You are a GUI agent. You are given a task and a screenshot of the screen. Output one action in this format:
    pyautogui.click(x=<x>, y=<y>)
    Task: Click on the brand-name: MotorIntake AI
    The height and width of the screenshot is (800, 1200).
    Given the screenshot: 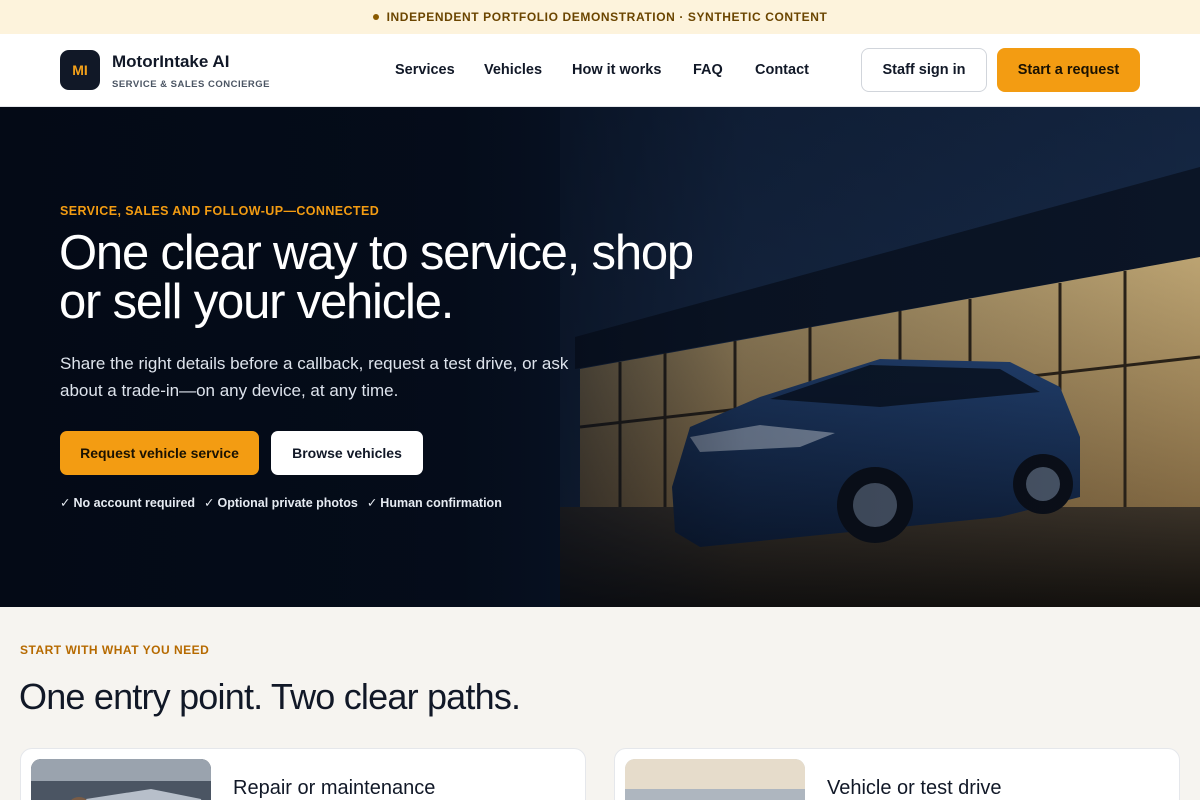 What is the action you would take?
    pyautogui.click(x=170, y=62)
    